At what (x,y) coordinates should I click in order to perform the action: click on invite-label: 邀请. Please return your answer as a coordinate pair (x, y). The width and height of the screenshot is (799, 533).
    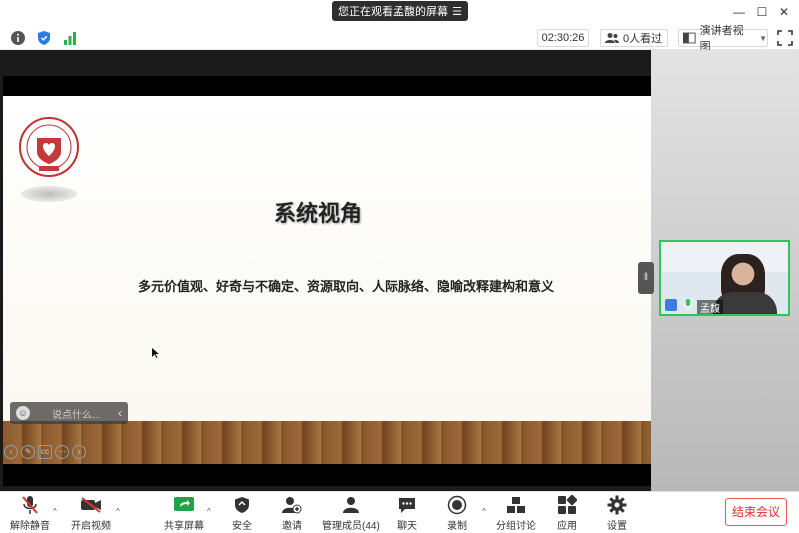
    Looking at the image, I should click on (292, 526).